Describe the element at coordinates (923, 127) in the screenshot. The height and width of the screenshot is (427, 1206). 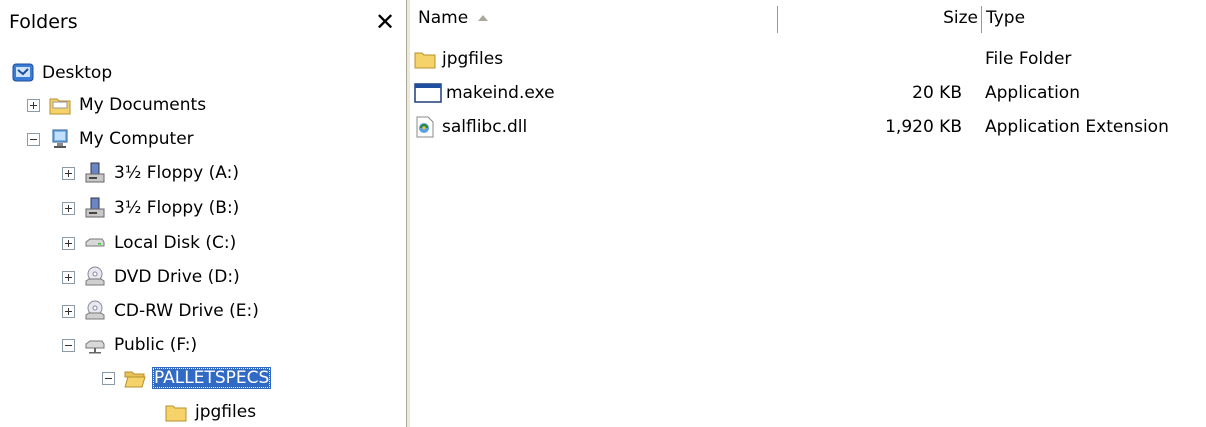
I see `file-size: 1,920 KB` at that location.